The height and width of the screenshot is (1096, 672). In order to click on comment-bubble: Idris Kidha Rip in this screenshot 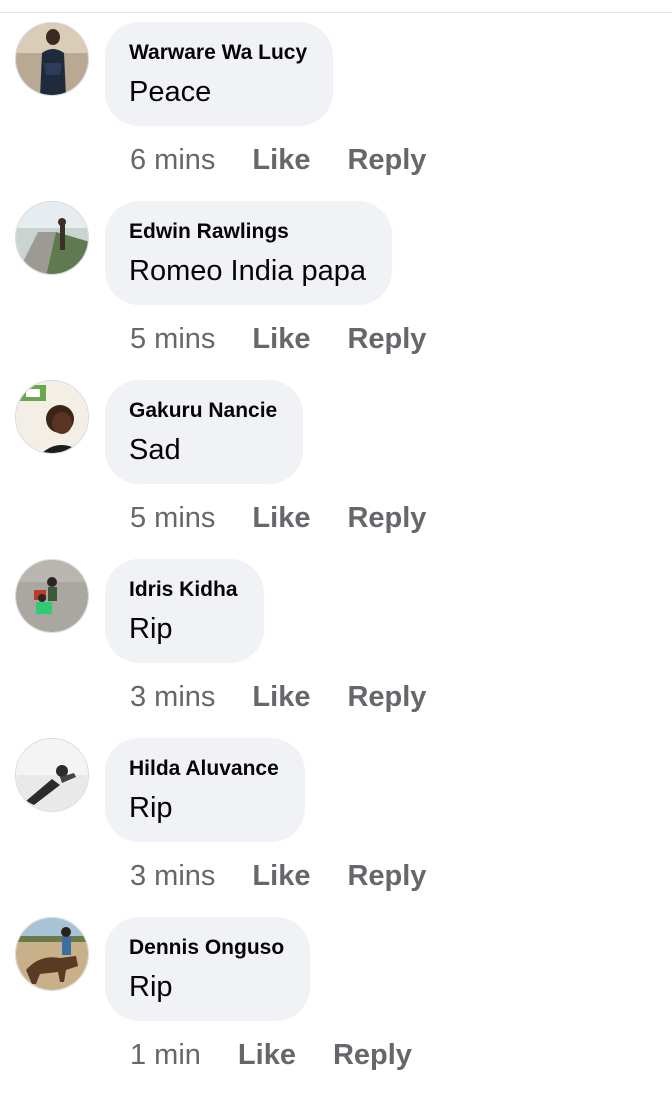, I will do `click(184, 611)`.